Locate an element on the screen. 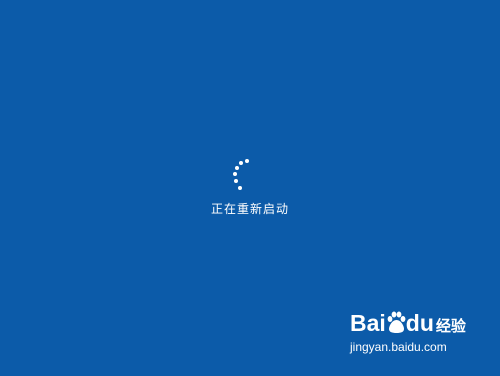  watermark-url: jingyan.baidu.com is located at coordinates (398, 347).